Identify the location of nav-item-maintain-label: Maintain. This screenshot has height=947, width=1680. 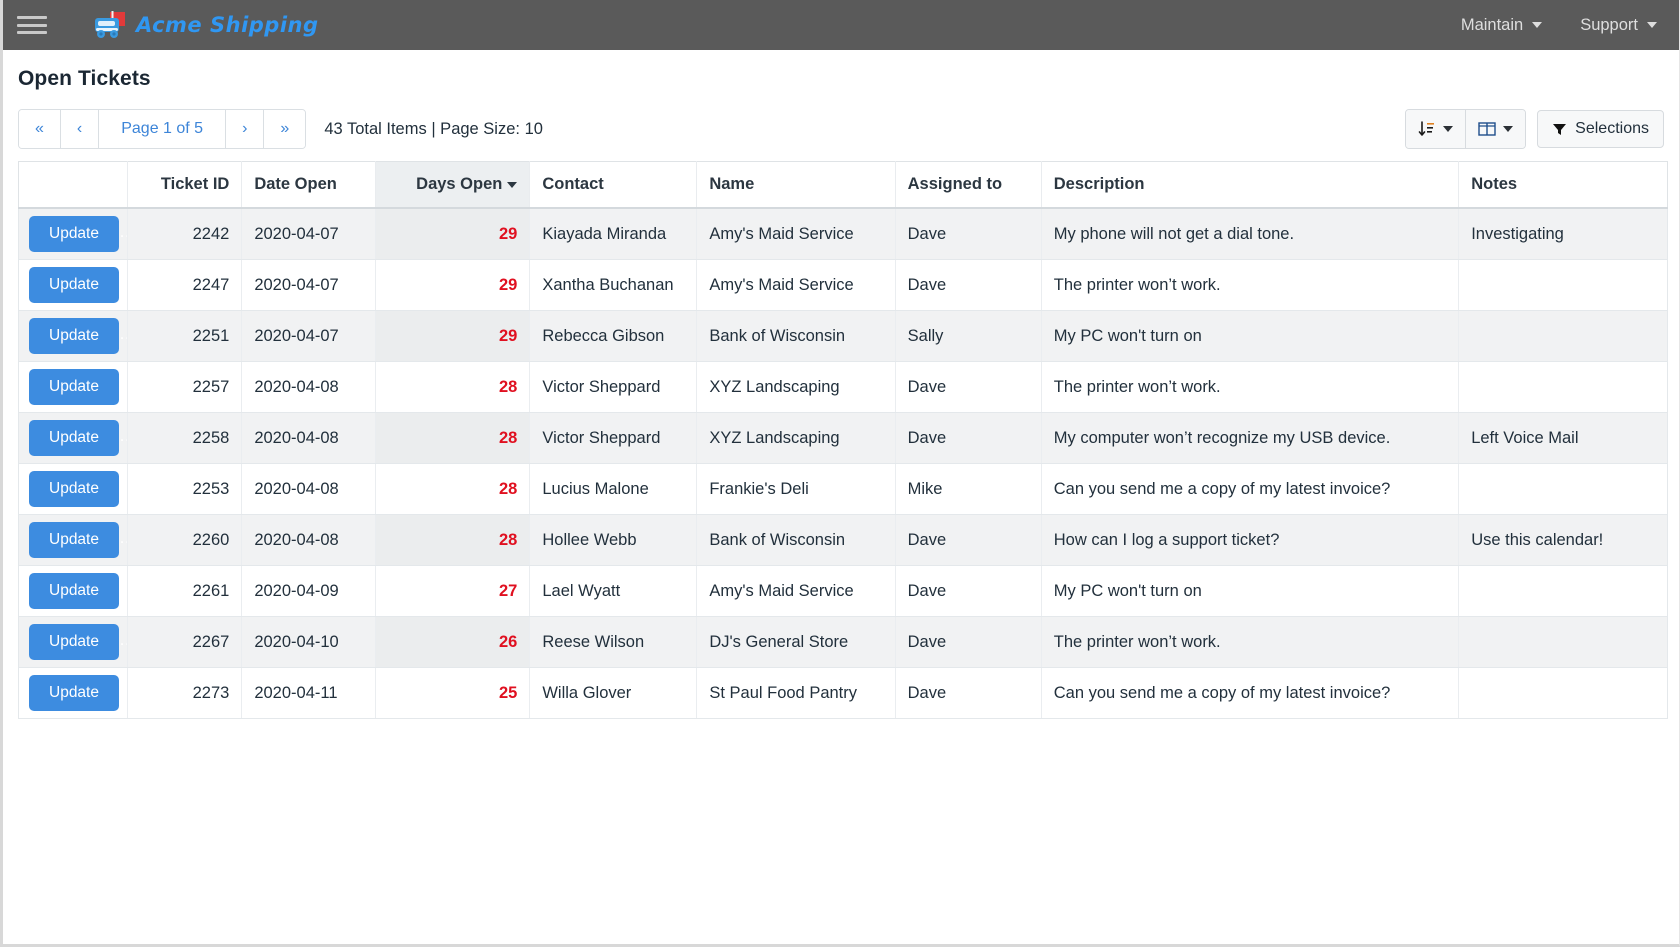
(1492, 24).